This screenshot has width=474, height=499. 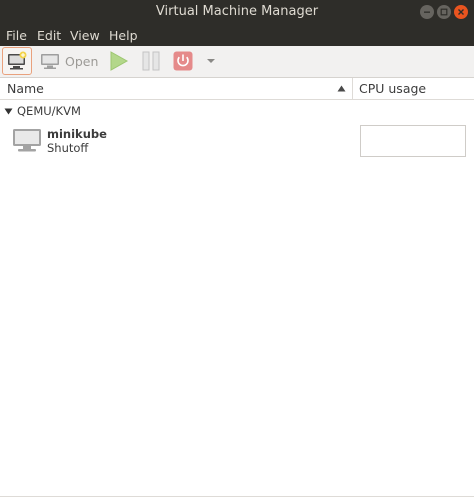 I want to click on run-button, so click(x=119, y=61).